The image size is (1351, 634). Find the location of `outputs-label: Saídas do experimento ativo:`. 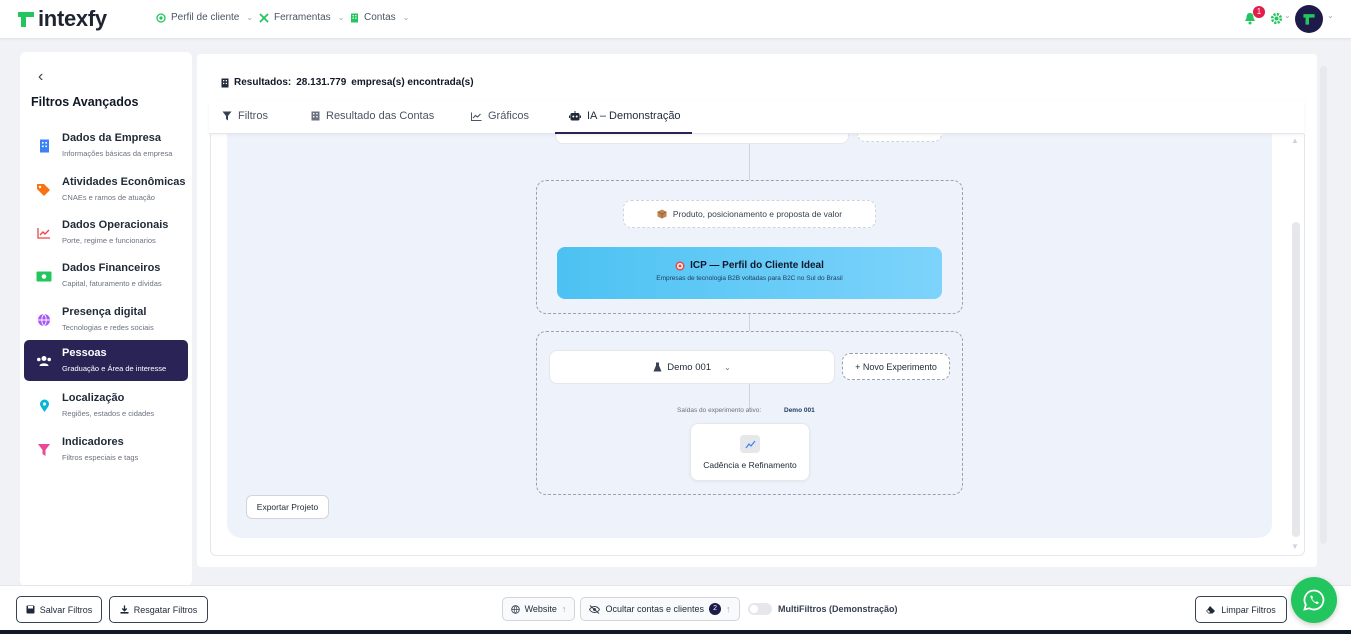

outputs-label: Saídas do experimento ativo: is located at coordinates (719, 410).